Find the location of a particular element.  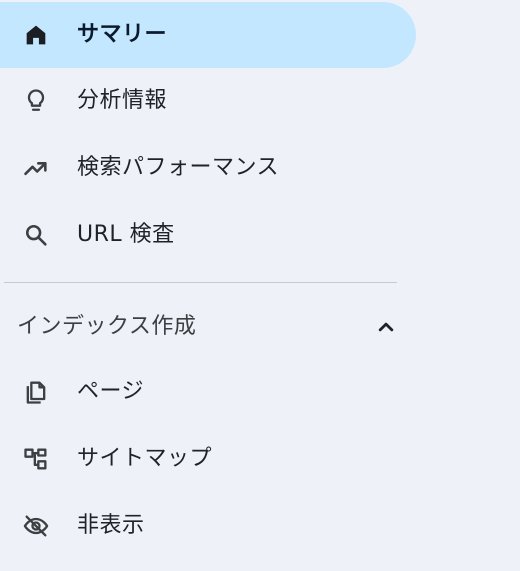

chevron-up-icon is located at coordinates (386, 327).